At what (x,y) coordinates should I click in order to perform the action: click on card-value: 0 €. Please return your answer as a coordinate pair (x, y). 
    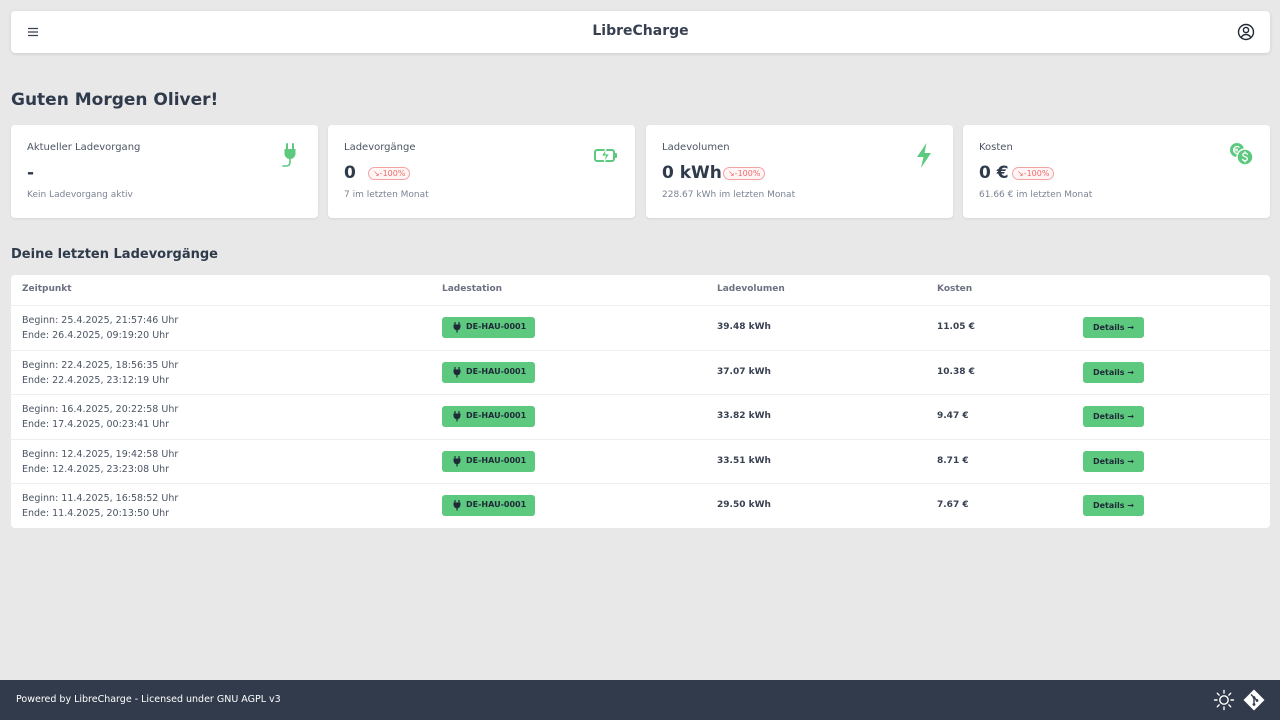
    Looking at the image, I should click on (994, 173).